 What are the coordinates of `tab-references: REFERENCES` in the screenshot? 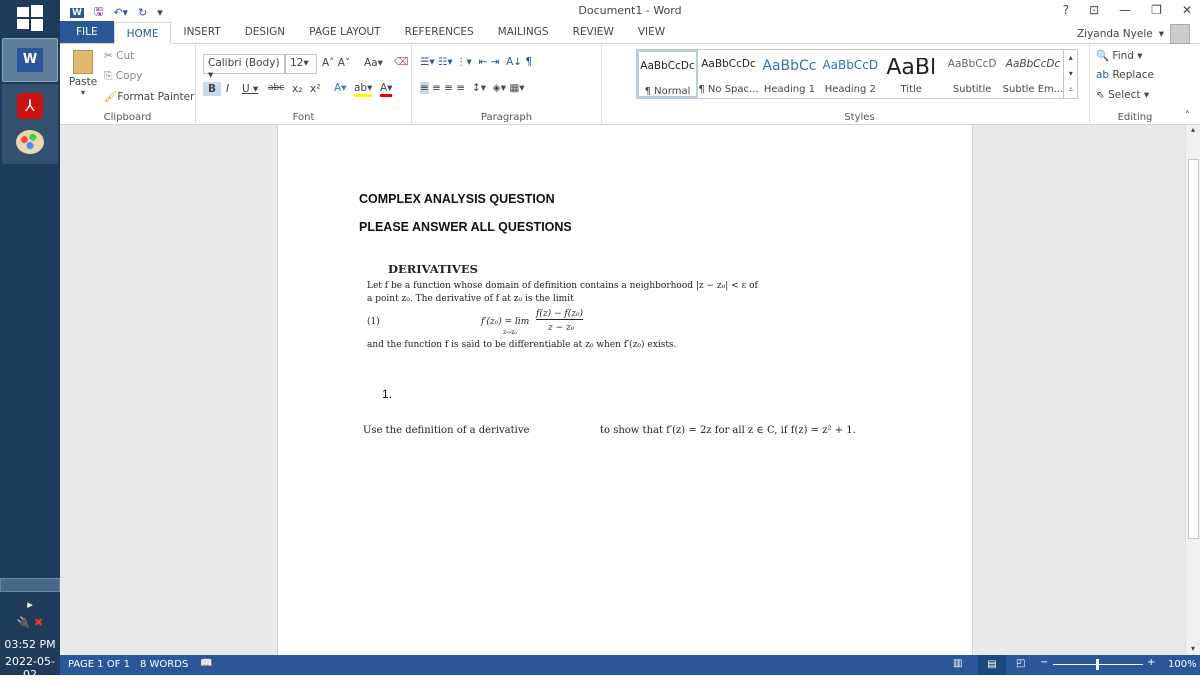 It's located at (439, 32).